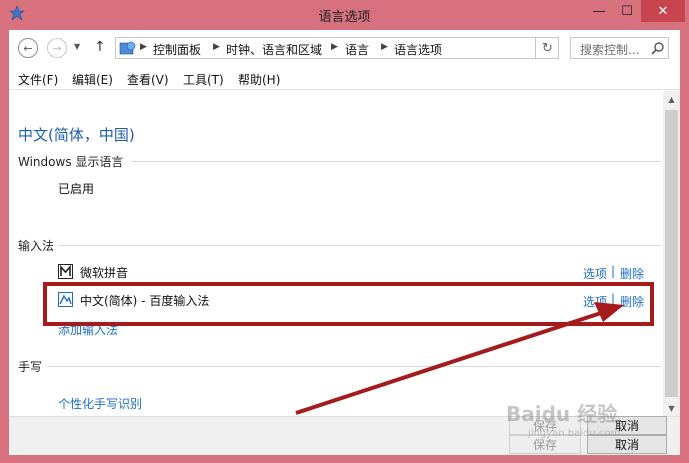  Describe the element at coordinates (77, 46) in the screenshot. I see `recent-pages-chevron-icon: ▼` at that location.